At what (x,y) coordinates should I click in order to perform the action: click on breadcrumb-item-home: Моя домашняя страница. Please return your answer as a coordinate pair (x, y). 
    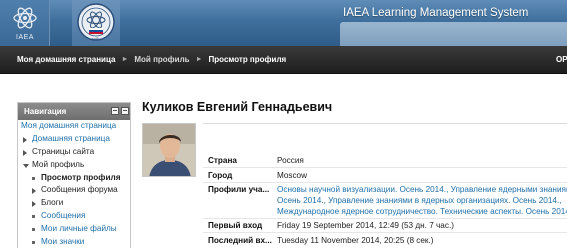
    Looking at the image, I should click on (66, 59).